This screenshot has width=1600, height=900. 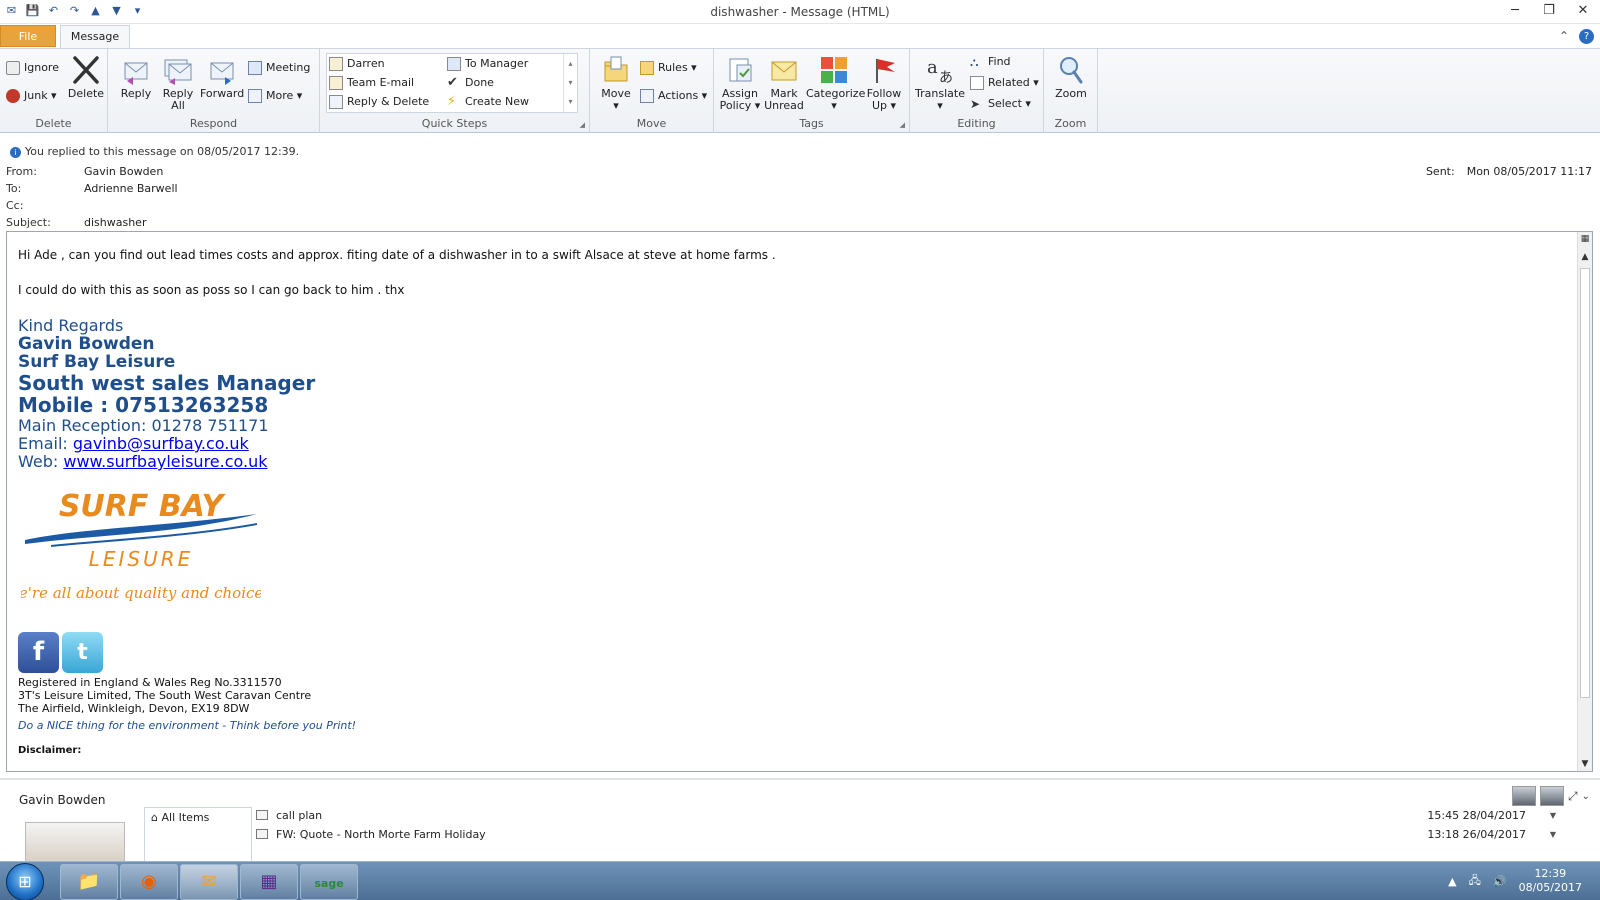 What do you see at coordinates (800, 880) in the screenshot?
I see `taskbar: ⊞ 📁 ◉ ✉ ▦ sage ▲ 🖧 🔊 12:39 08/05/2017` at bounding box center [800, 880].